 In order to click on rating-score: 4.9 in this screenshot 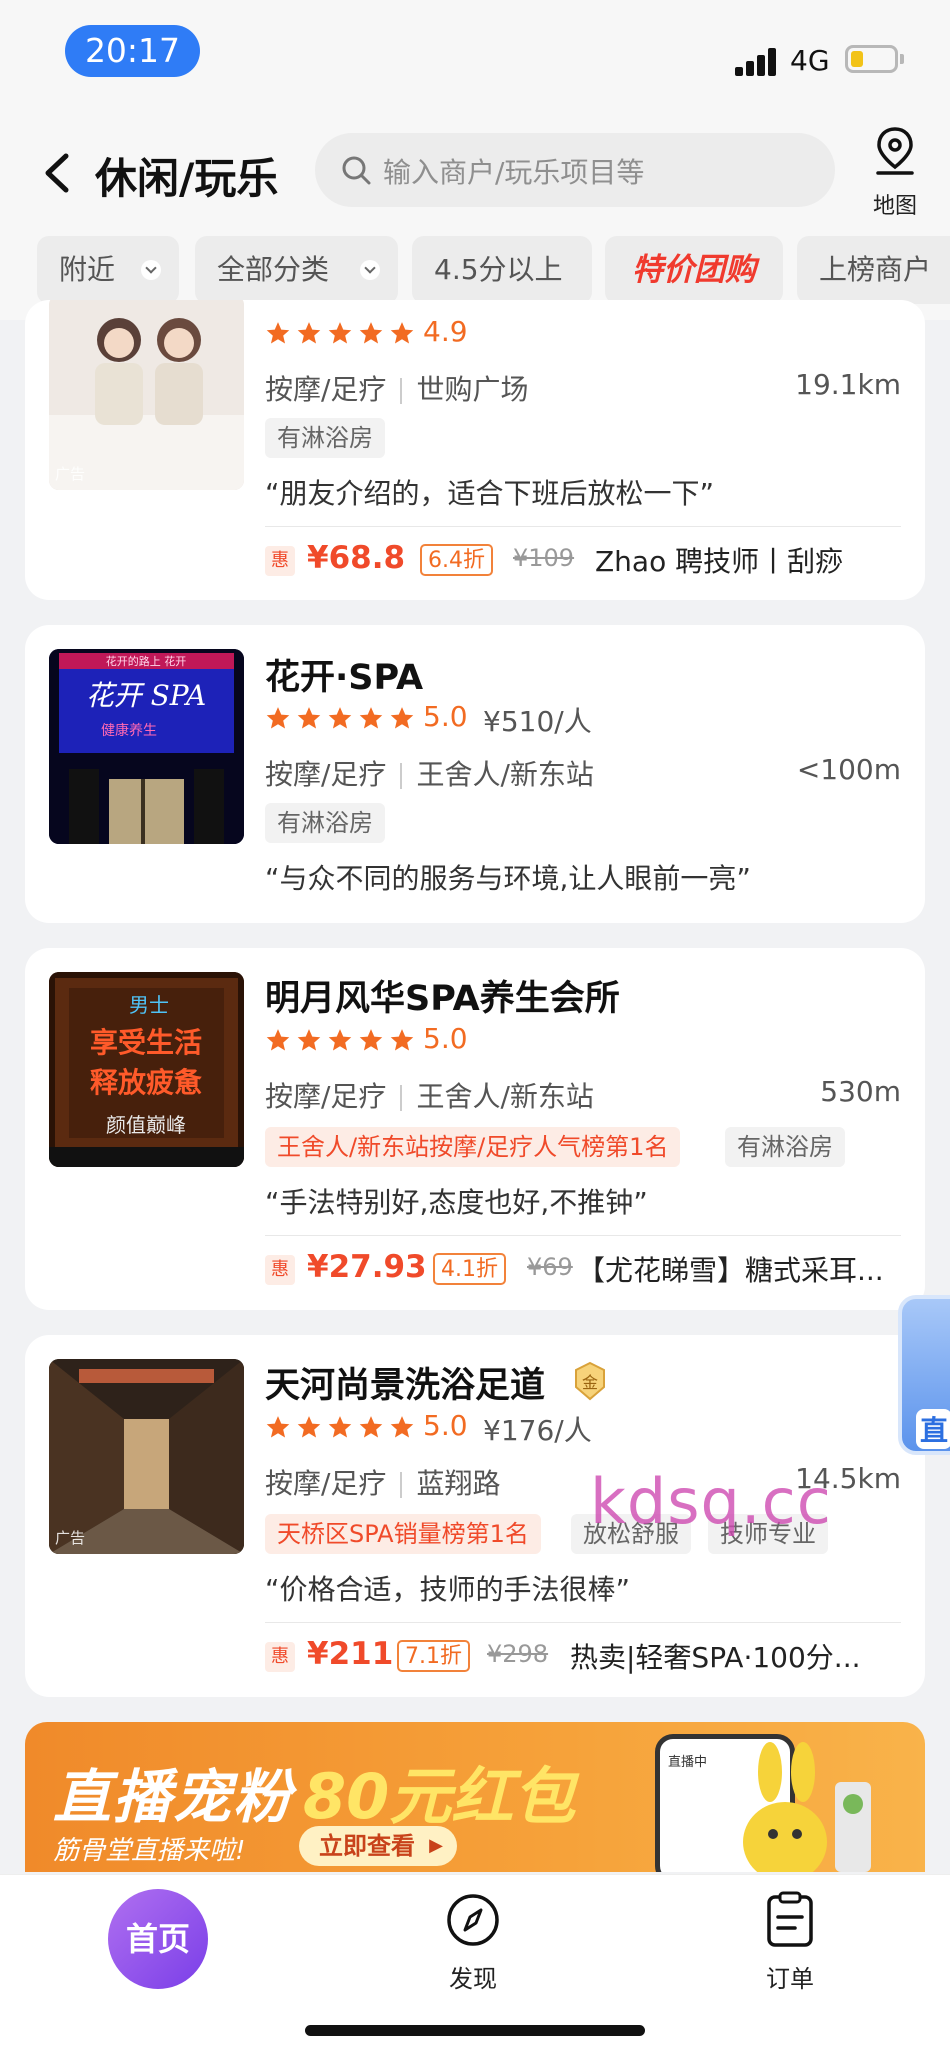, I will do `click(445, 331)`.